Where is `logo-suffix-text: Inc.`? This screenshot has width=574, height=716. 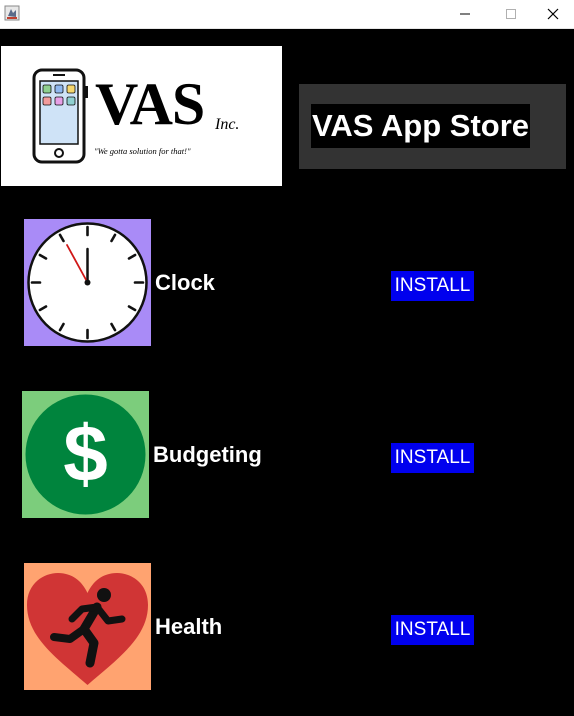
logo-suffix-text: Inc. is located at coordinates (227, 124).